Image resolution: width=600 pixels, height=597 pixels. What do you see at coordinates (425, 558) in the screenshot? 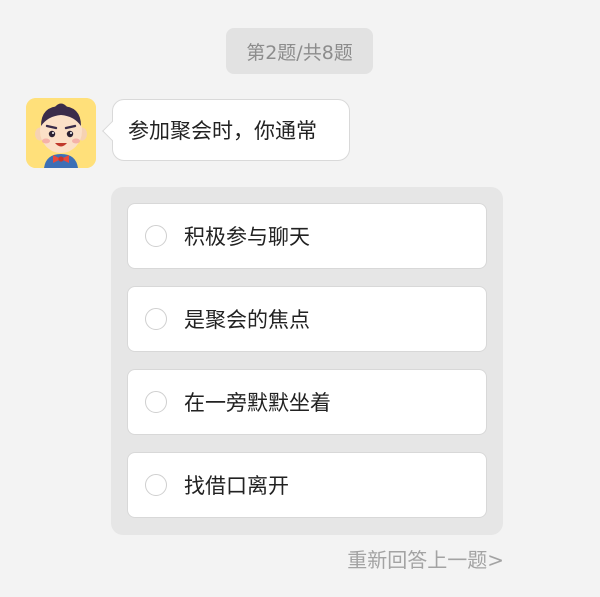
I see `redo-previous-question-link: 重新回答上一题>` at bounding box center [425, 558].